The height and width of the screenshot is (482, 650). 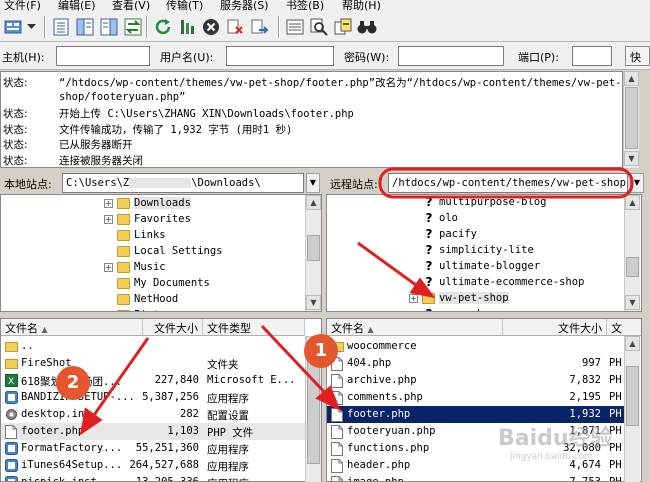 I want to click on watermark: Baidu经验, so click(x=555, y=438).